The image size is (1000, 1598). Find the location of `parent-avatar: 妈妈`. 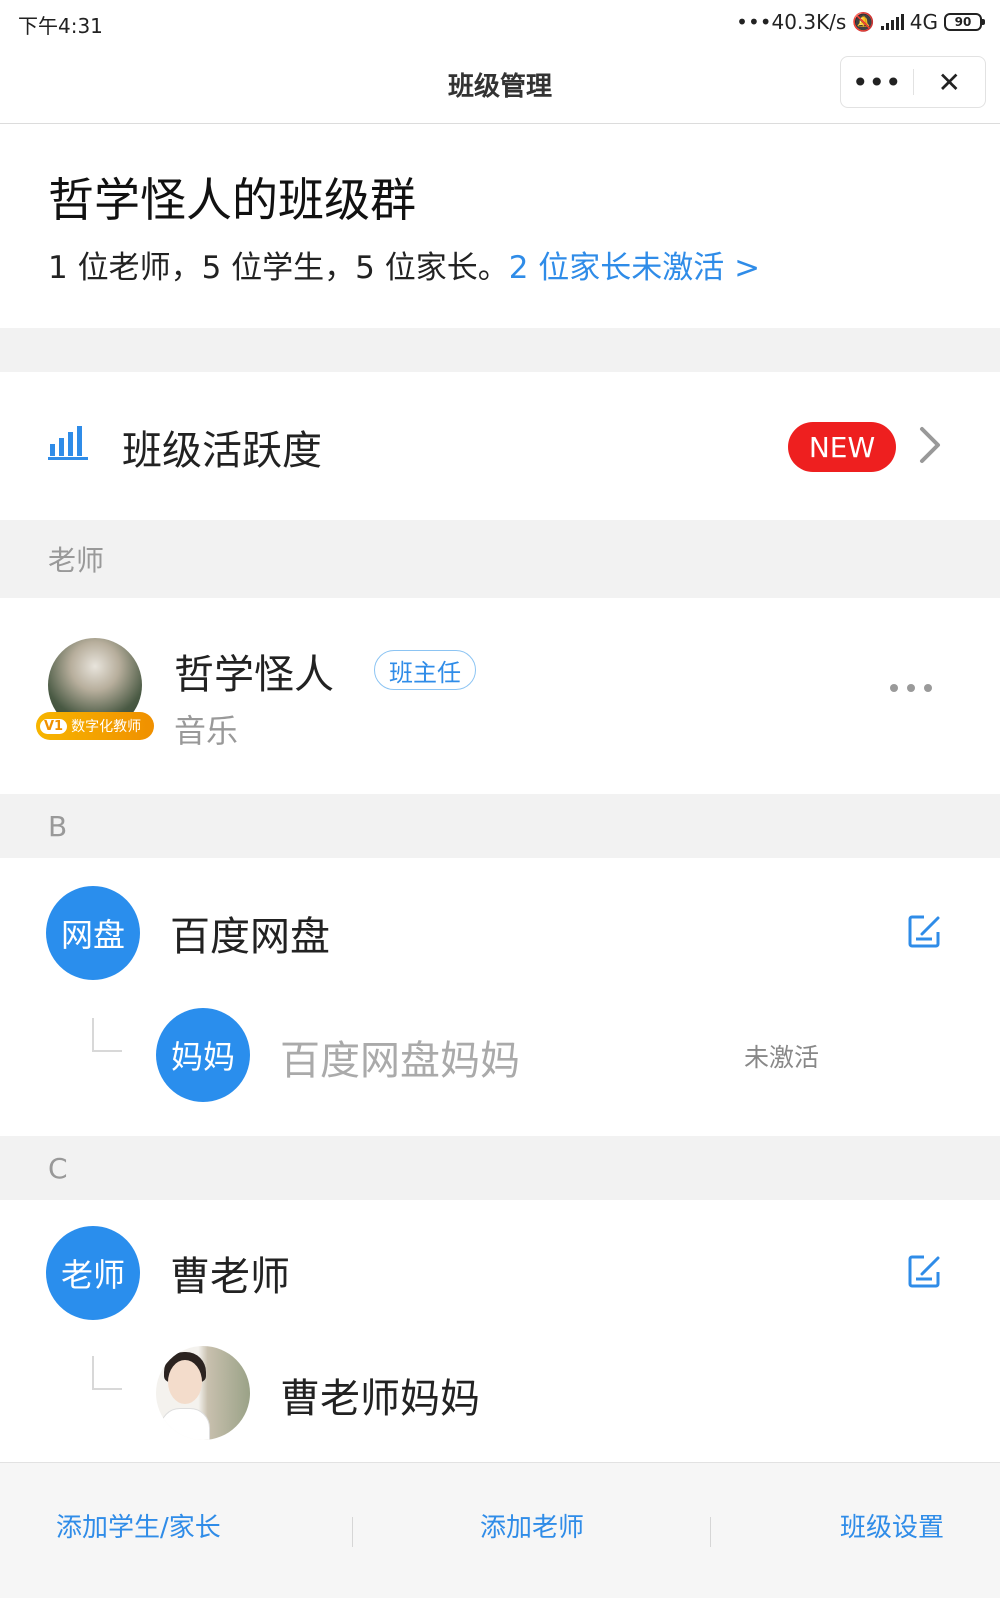

parent-avatar: 妈妈 is located at coordinates (203, 1055).